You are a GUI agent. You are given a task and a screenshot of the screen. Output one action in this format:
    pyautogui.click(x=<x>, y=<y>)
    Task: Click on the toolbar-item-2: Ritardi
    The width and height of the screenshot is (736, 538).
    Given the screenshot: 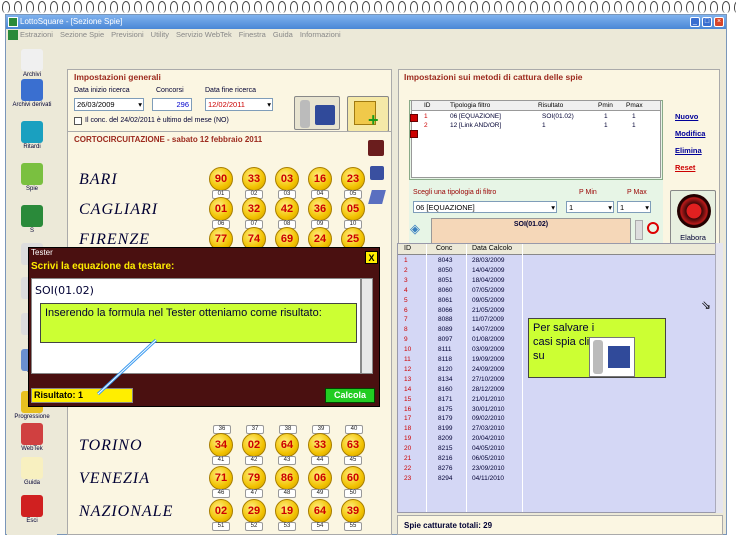 What is the action you would take?
    pyautogui.click(x=32, y=135)
    